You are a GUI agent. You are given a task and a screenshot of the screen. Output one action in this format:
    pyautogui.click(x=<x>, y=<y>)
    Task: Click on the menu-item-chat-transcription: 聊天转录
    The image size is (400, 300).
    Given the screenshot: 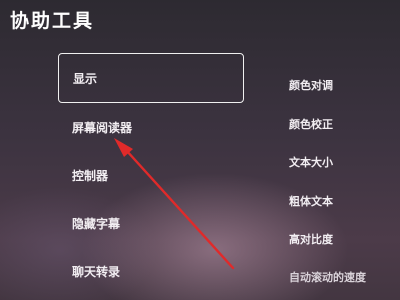 What is the action you would take?
    pyautogui.click(x=151, y=271)
    